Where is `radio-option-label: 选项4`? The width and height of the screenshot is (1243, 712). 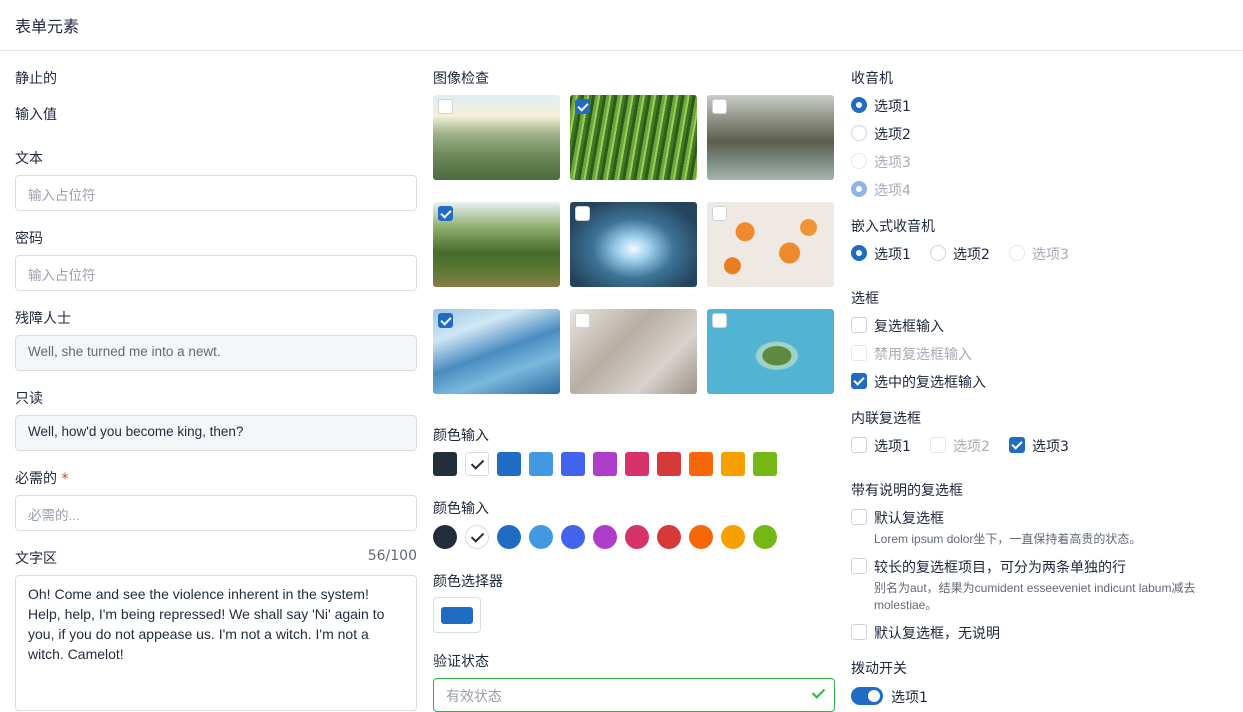 radio-option-label: 选项4 is located at coordinates (892, 191).